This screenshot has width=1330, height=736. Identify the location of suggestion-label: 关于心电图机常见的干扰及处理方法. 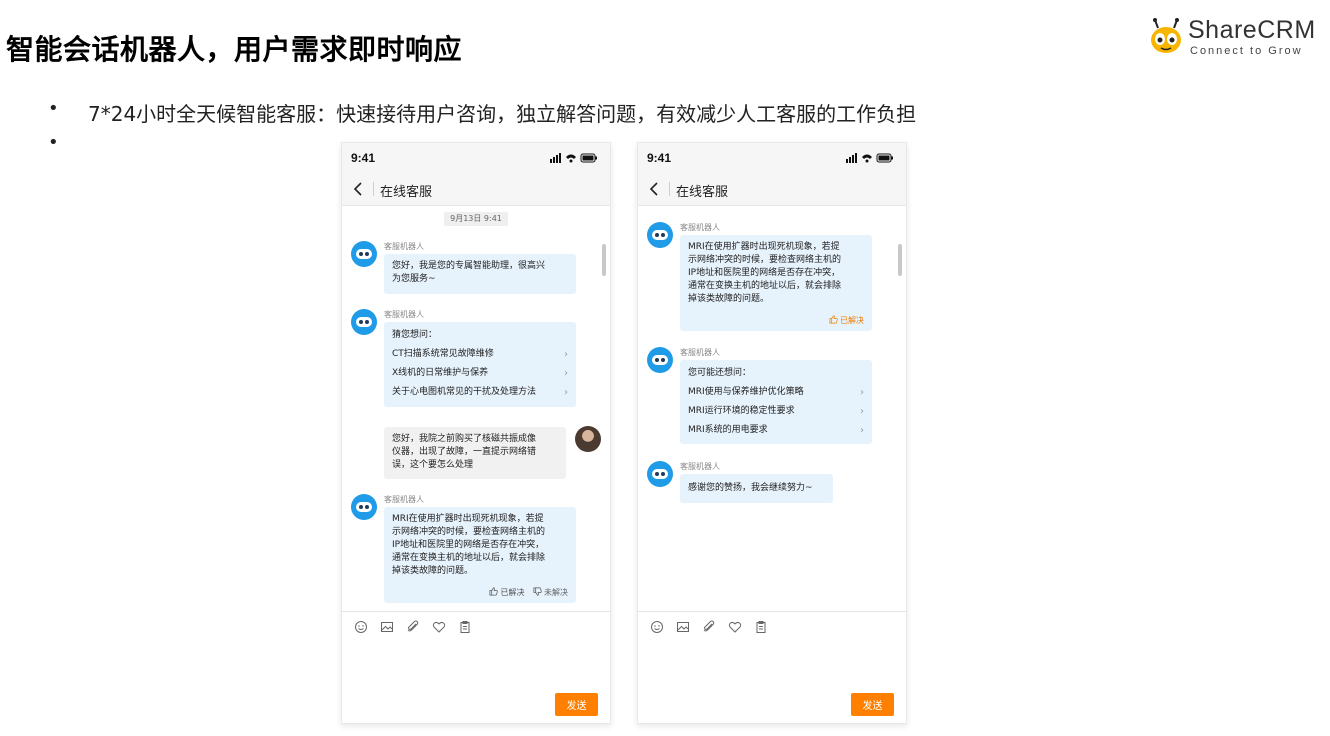
(464, 392).